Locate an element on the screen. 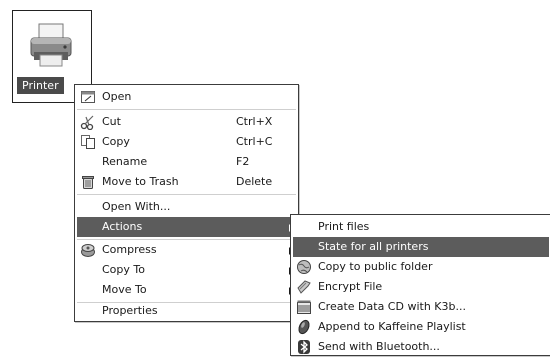  menu-item-open: Open is located at coordinates (186, 97).